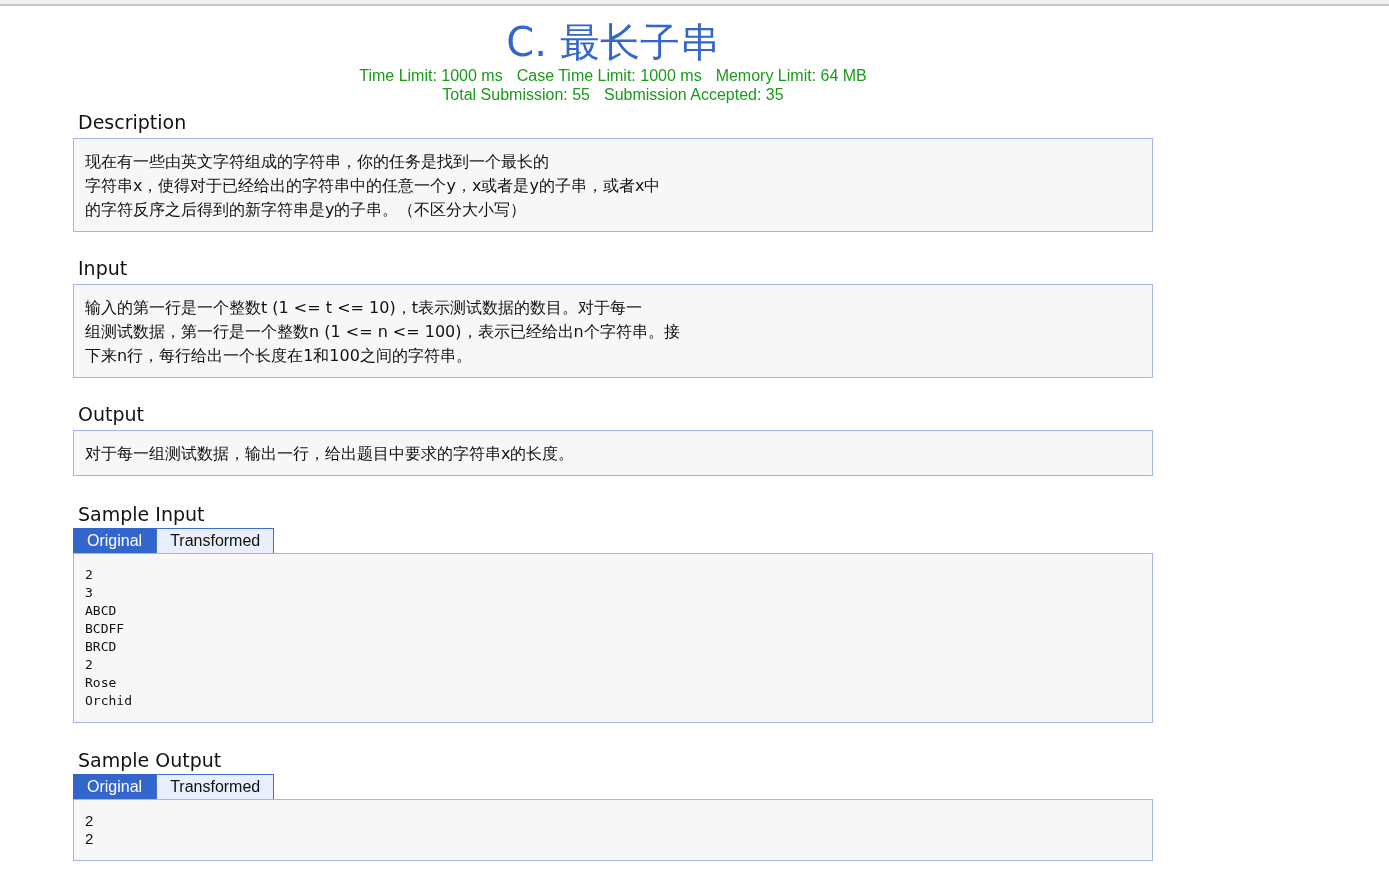  Describe the element at coordinates (317, 162) in the screenshot. I see `section-text: 现在有一些由英文字符组成的字符串，你的任务是找到一个最长的` at that location.